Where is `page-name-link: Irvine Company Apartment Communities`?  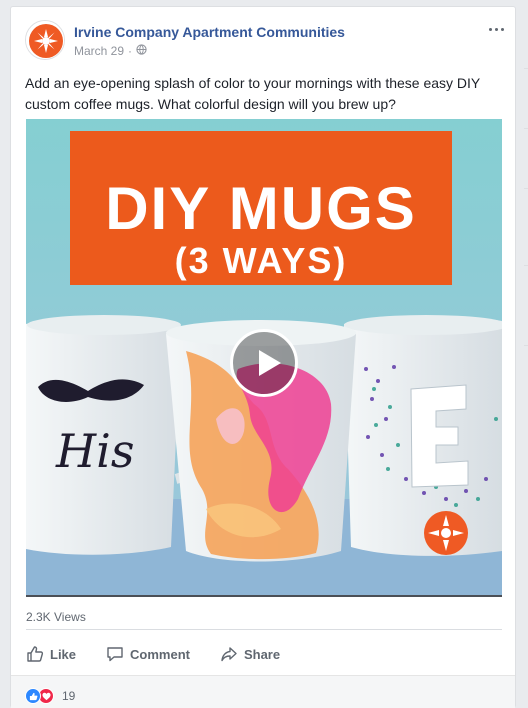 page-name-link: Irvine Company Apartment Communities is located at coordinates (209, 32).